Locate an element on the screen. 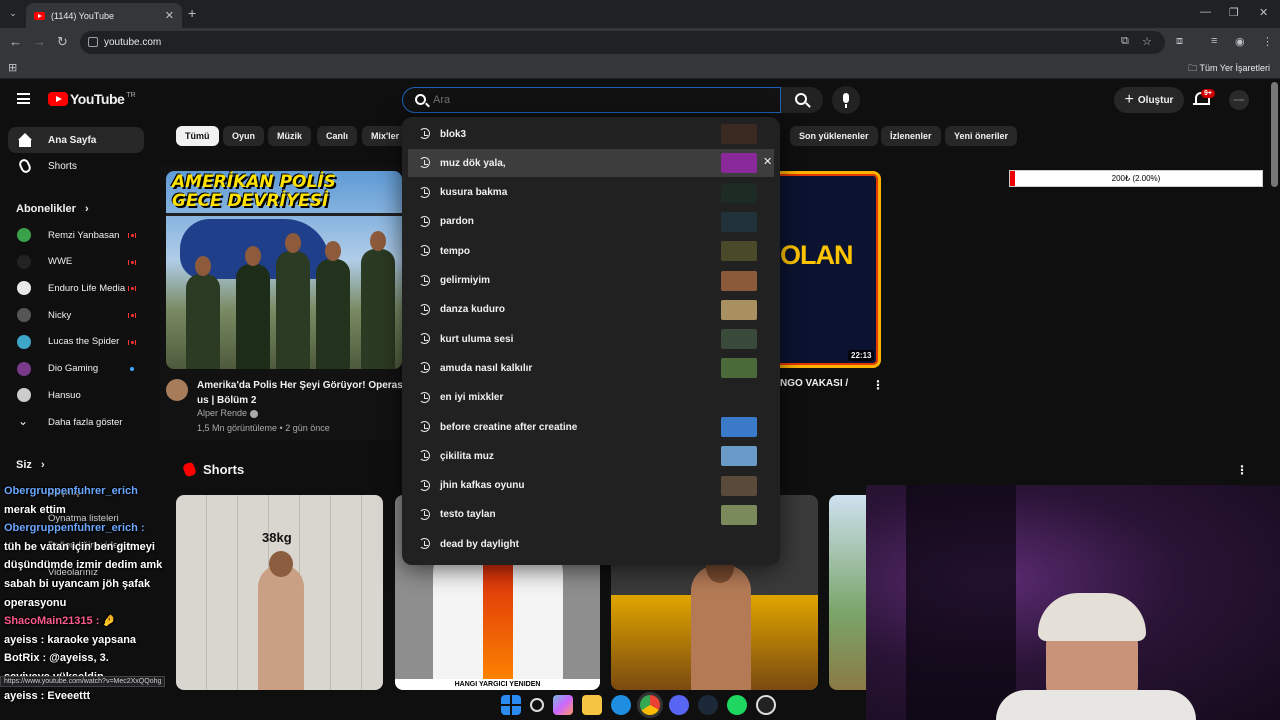 The height and width of the screenshot is (720, 1280). youtube-logo: YouTube TR is located at coordinates (92, 99).